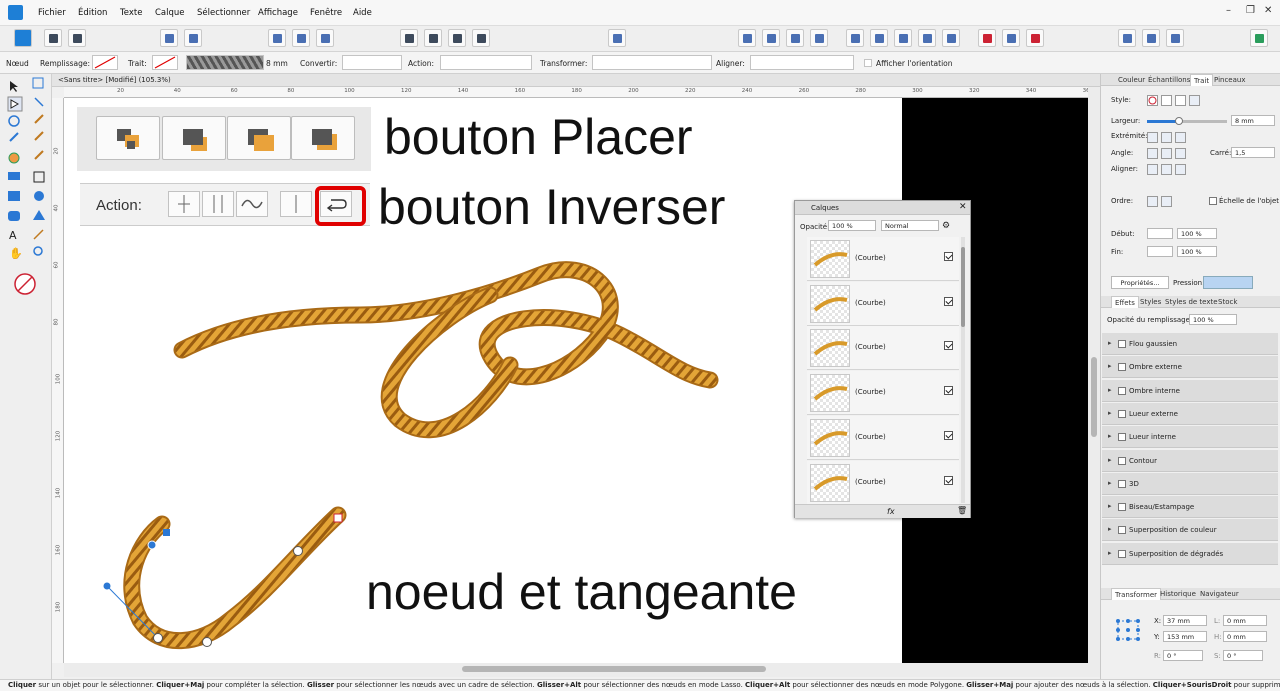 This screenshot has height=691, width=1280. Describe the element at coordinates (1183, 655) in the screenshot. I see `r-field: 0 °` at that location.